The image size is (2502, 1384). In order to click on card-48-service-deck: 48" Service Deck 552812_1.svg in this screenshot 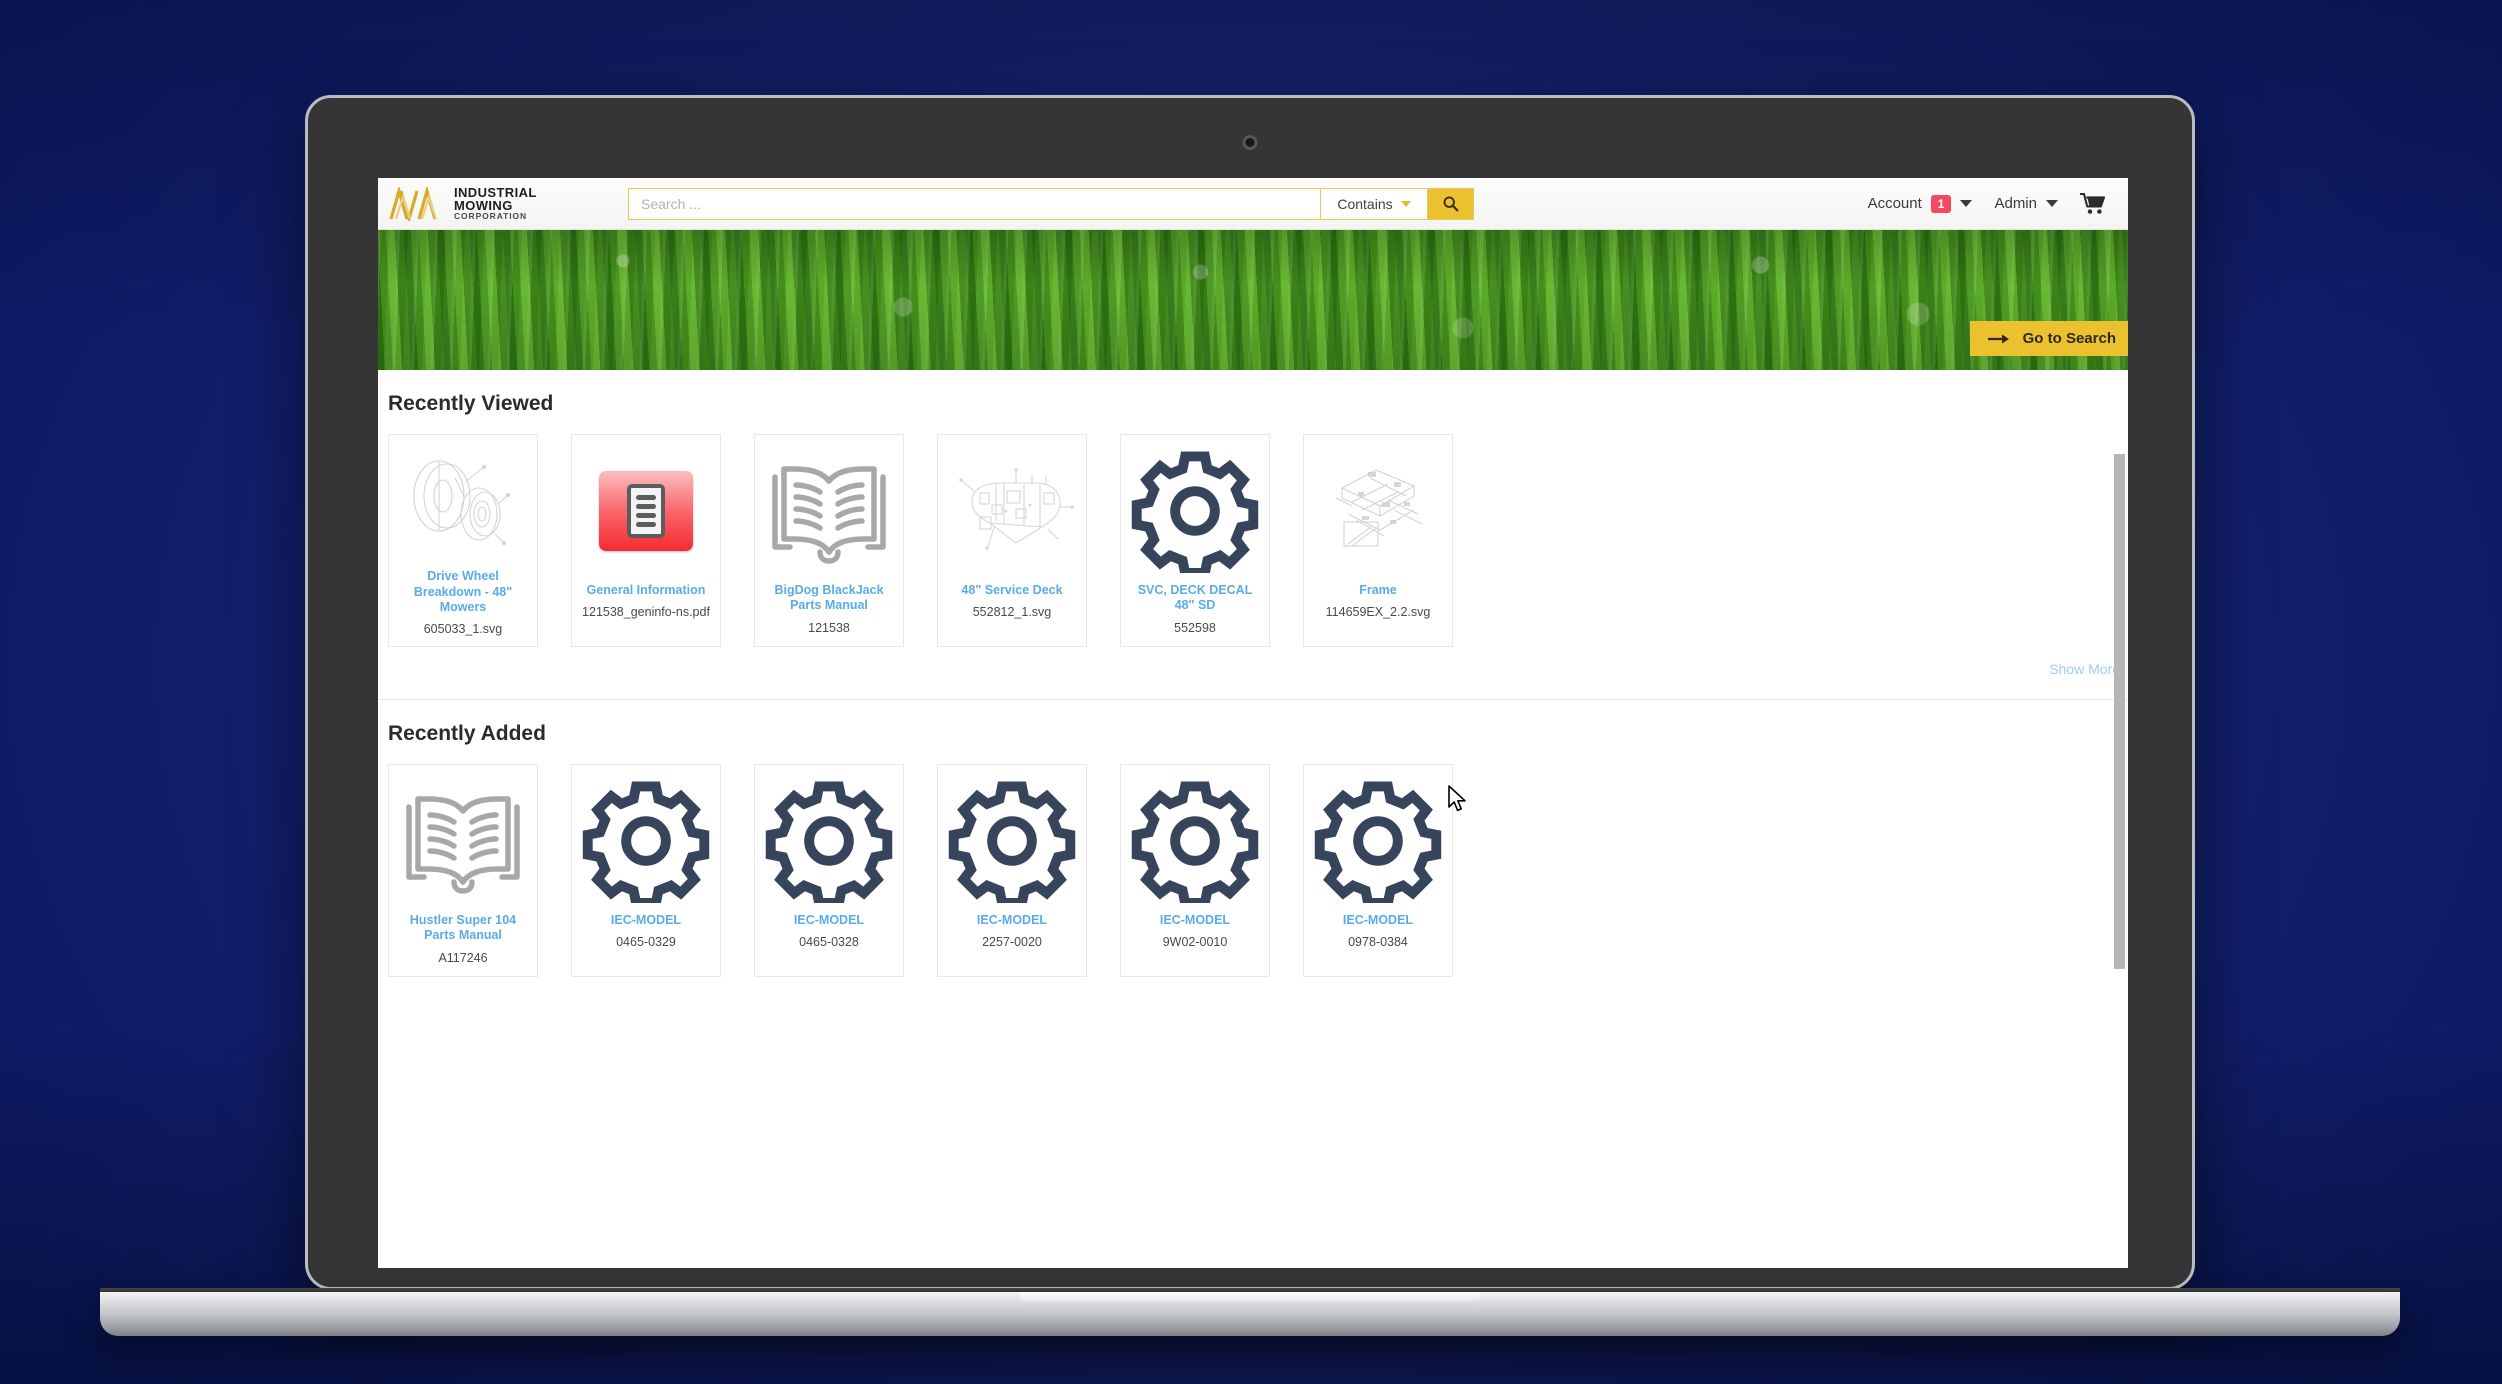, I will do `click(1012, 540)`.